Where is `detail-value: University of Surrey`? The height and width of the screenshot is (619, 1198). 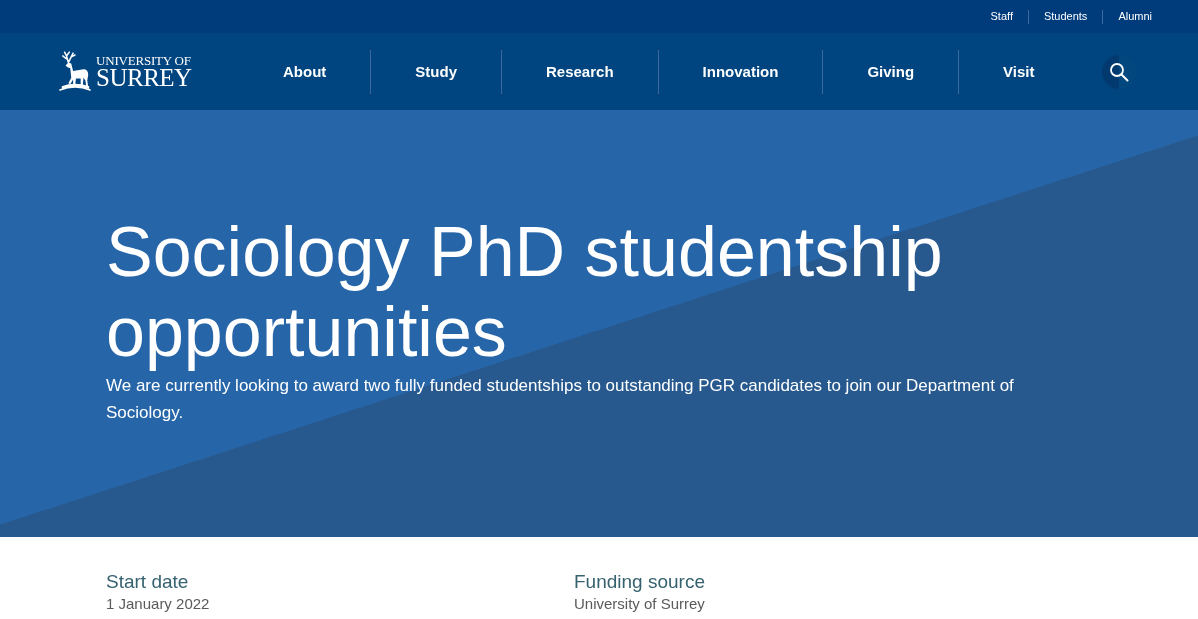
detail-value: University of Surrey is located at coordinates (640, 604).